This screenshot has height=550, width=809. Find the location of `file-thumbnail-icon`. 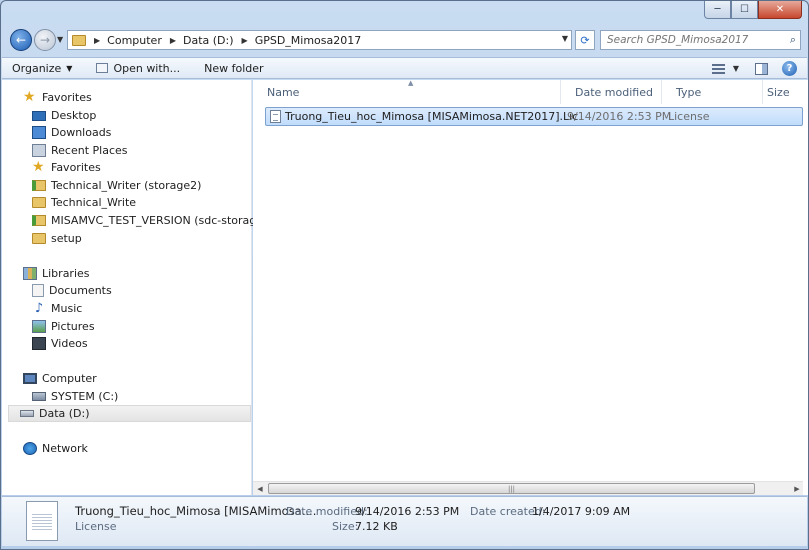

file-thumbnail-icon is located at coordinates (42, 521).